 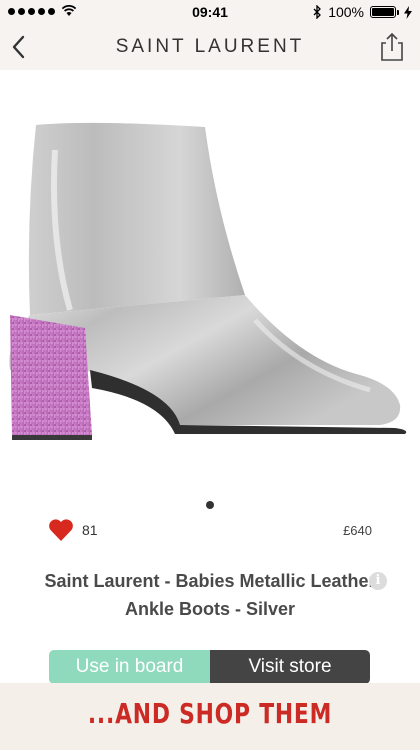 I want to click on info-icon: i, so click(x=378, y=581).